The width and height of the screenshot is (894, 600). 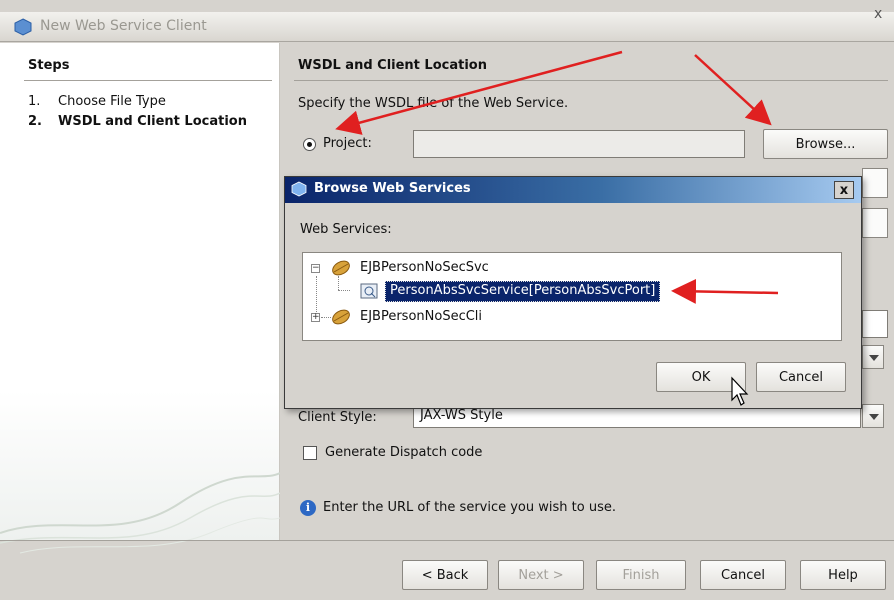 I want to click on window-titlebar: New Web Service Client, so click(x=447, y=27).